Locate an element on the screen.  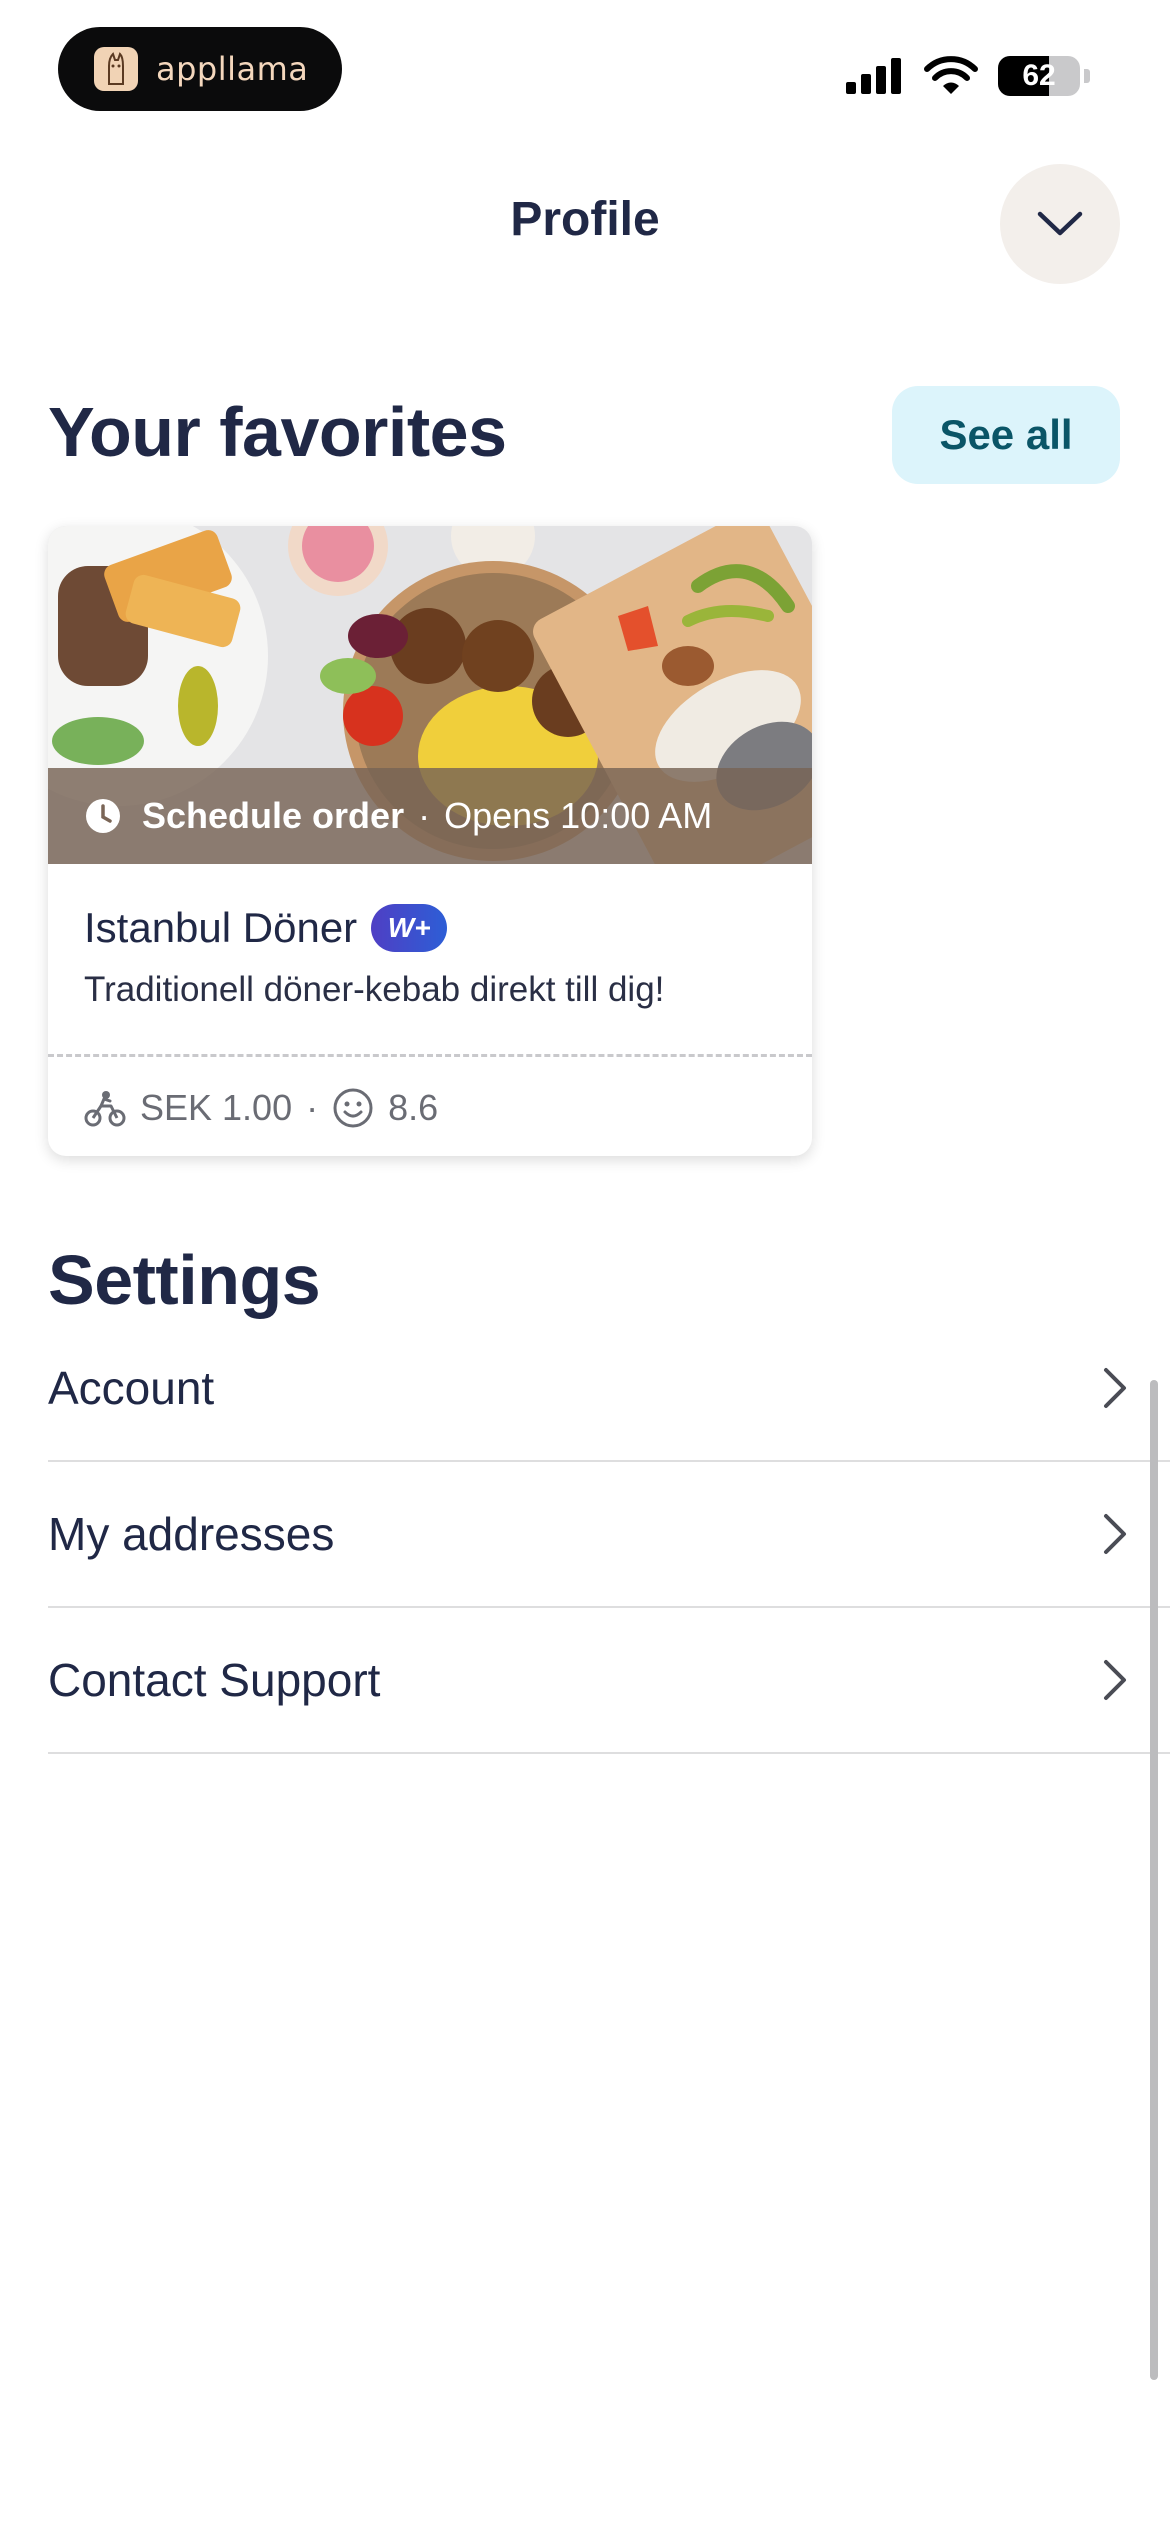
system-indicators: 62 is located at coordinates (967, 76).